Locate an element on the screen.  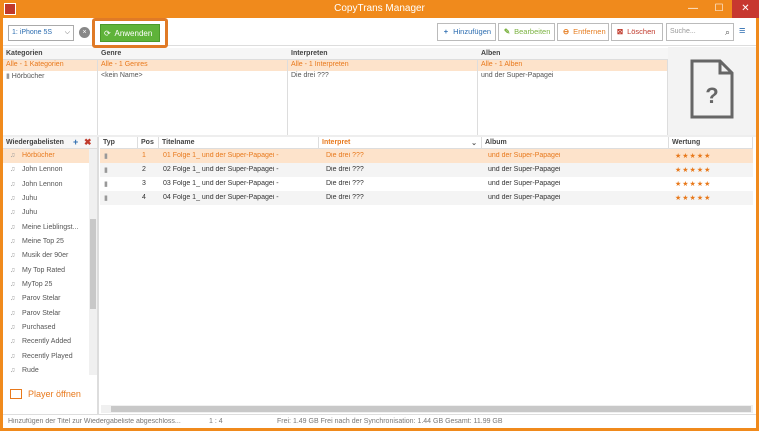
category-item-all: Alle - 1 Kategorien is located at coordinates (50, 65).